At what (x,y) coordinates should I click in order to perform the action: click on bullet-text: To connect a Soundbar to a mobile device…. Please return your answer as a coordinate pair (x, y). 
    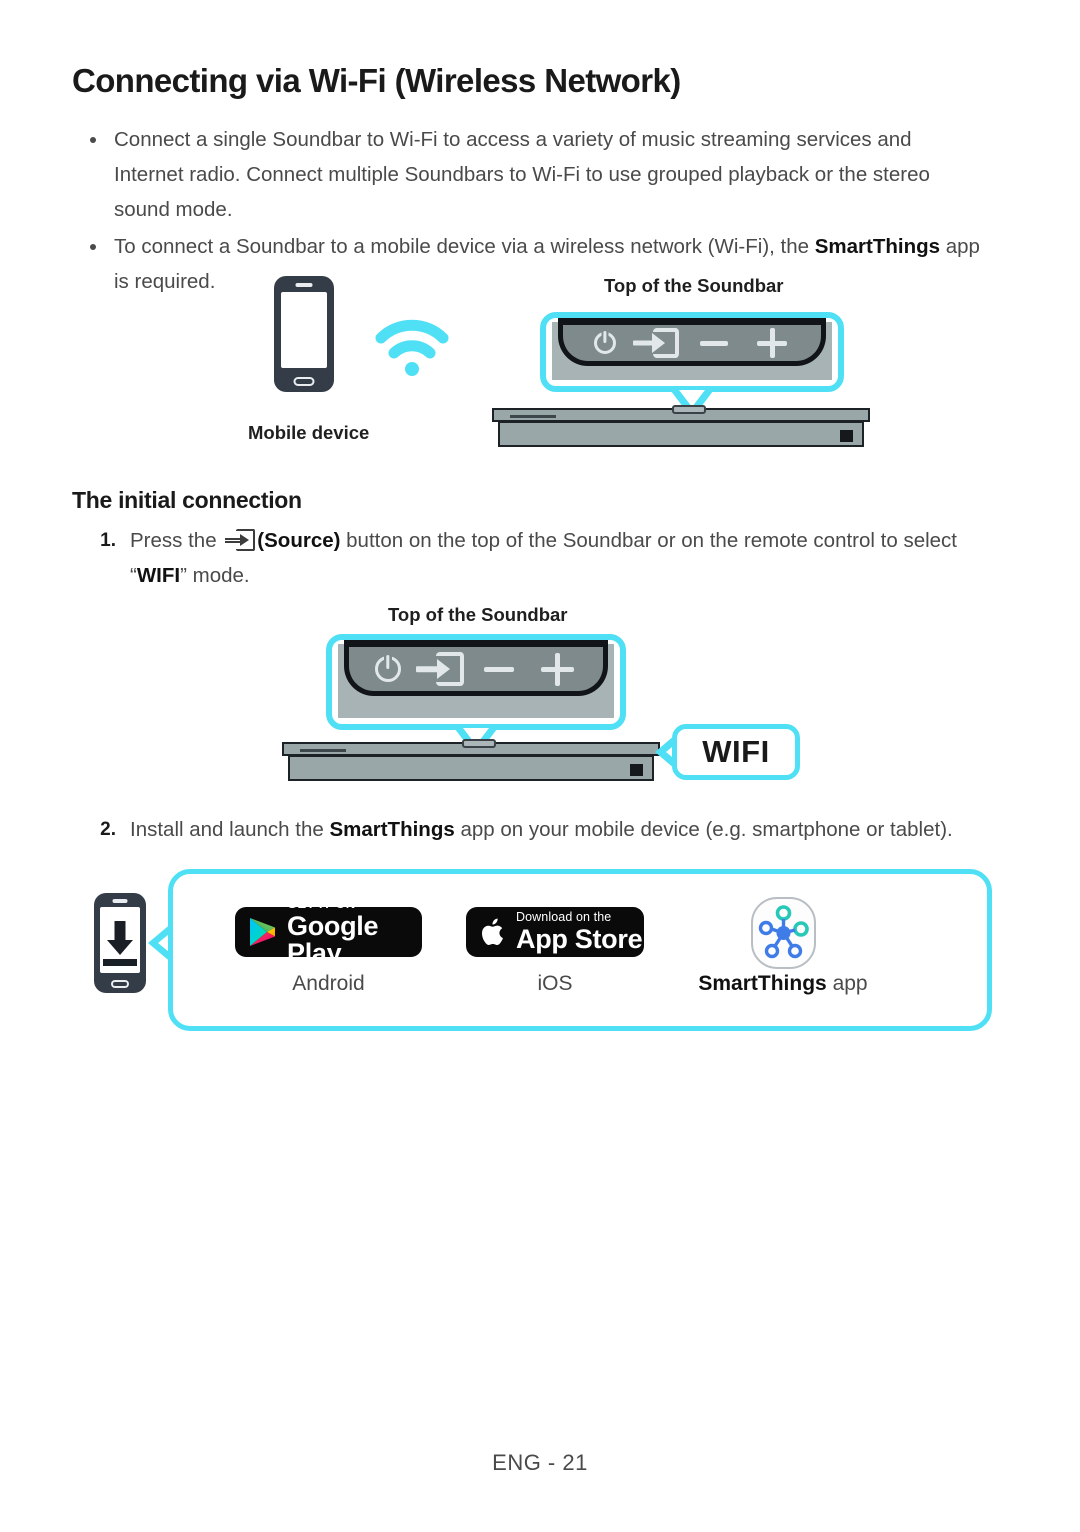
    Looking at the image, I should click on (464, 246).